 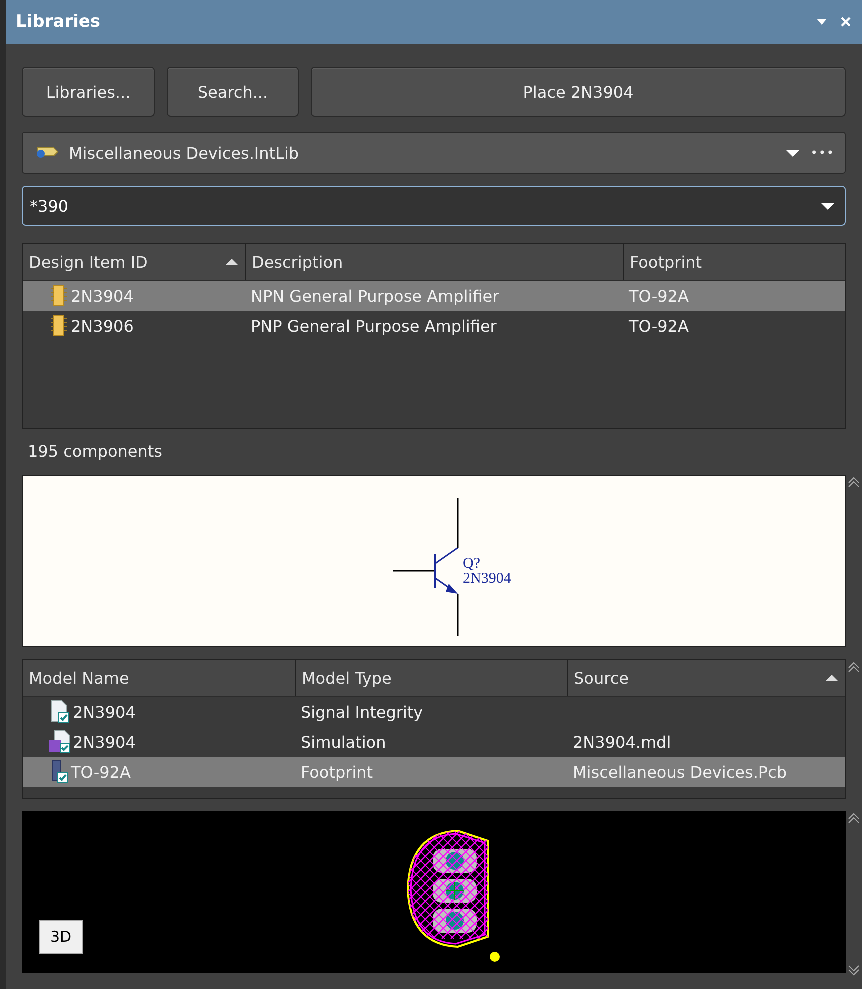 I want to click on table-row: 2N3906 PNP General Purpose Amplifier TO-92A, so click(x=434, y=326).